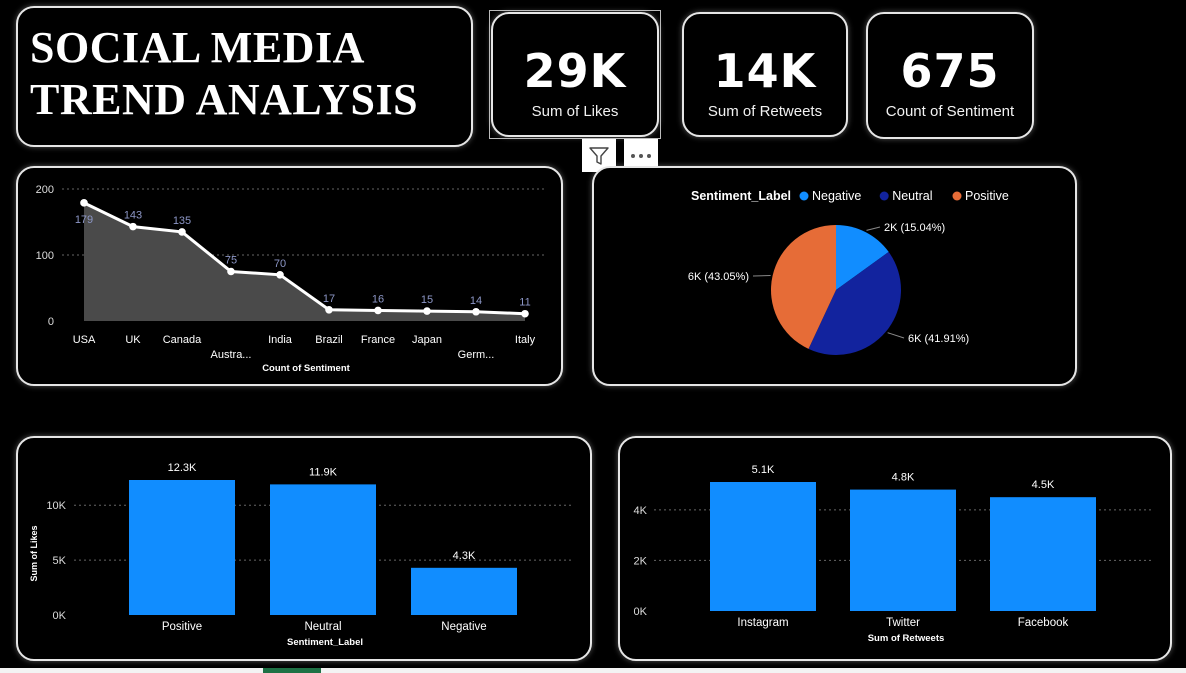 The width and height of the screenshot is (1186, 673). Describe the element at coordinates (427, 300) in the screenshot. I see `data-label: 15` at that location.